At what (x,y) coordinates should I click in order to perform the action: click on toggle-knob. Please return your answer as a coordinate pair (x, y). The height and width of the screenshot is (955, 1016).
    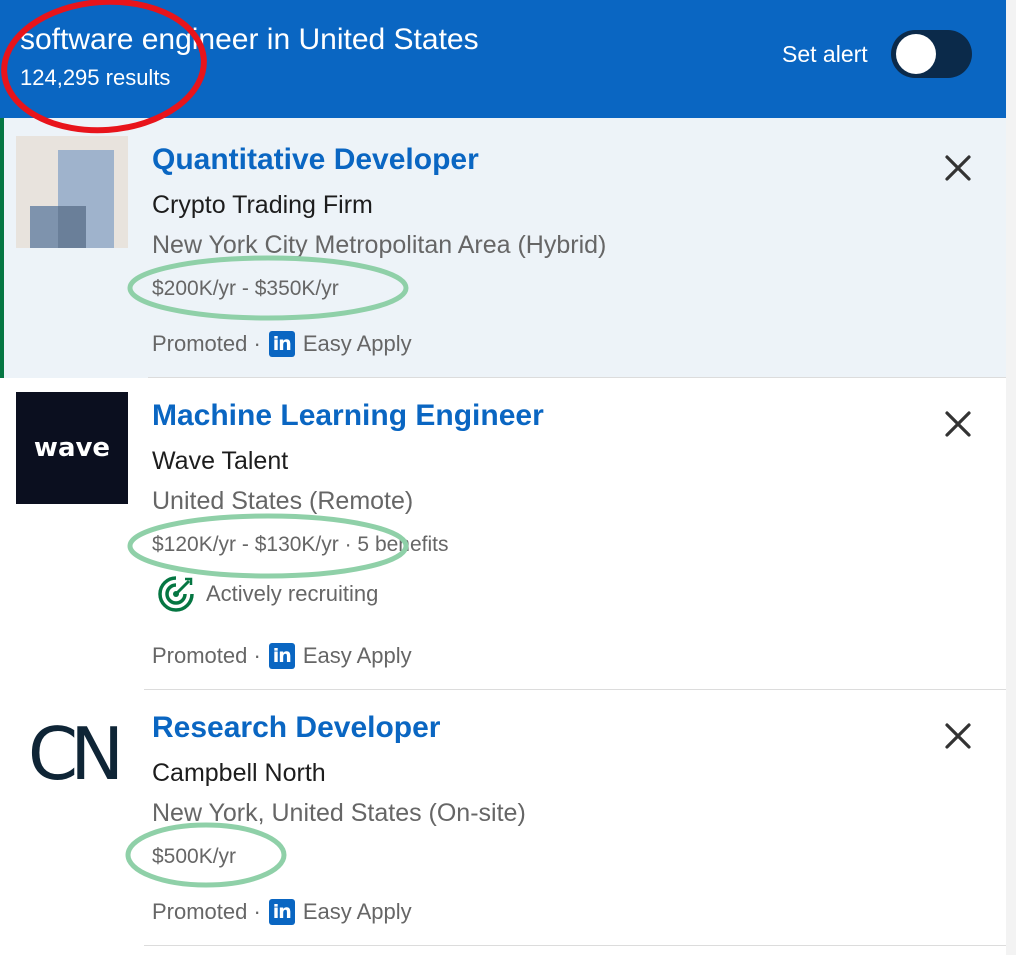
    Looking at the image, I should click on (916, 54).